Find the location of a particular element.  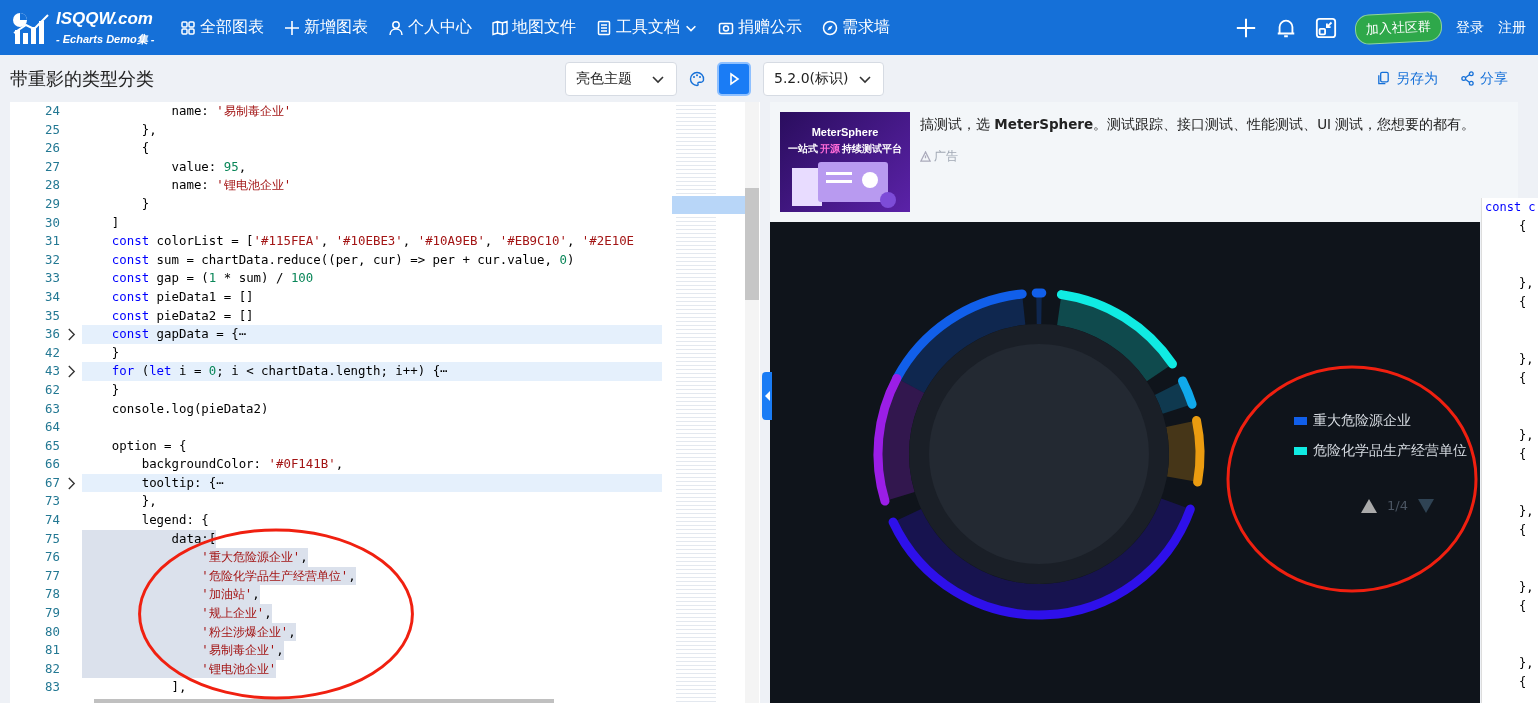

code-line: const gap = (1 * sum) / 100 is located at coordinates (212, 278).